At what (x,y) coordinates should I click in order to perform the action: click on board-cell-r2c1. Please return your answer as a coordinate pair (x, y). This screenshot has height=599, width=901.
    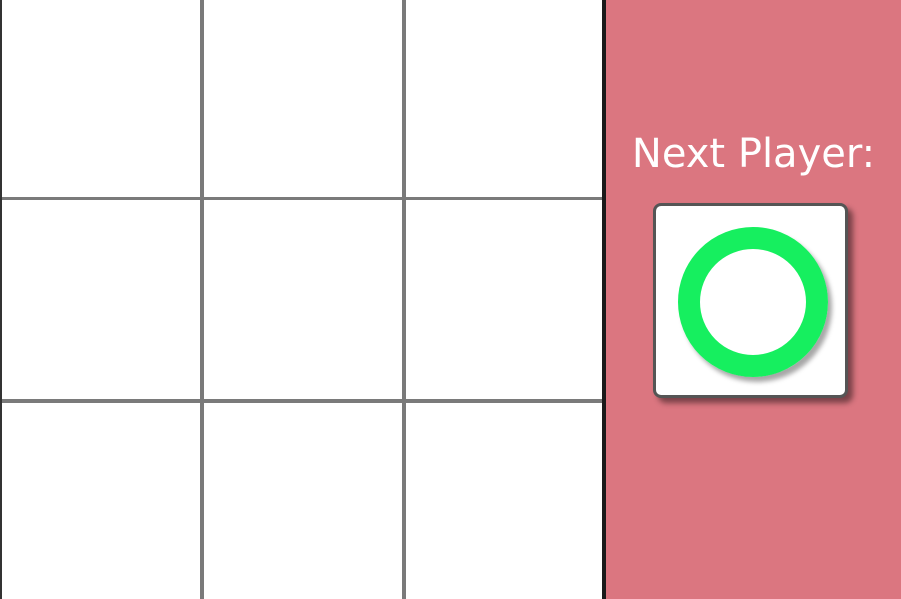
    Looking at the image, I should click on (101, 299).